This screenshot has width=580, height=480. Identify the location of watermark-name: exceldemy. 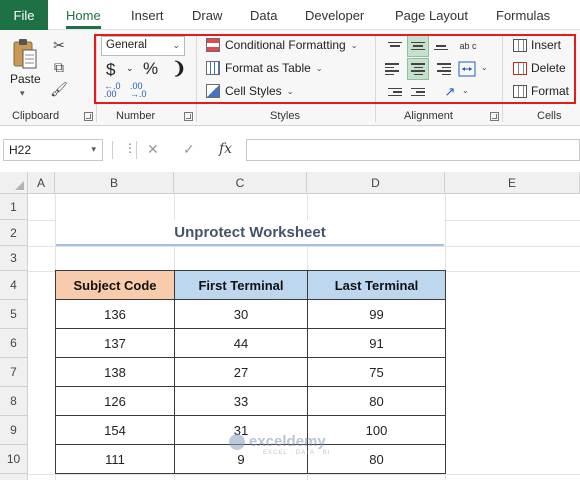
(287, 441).